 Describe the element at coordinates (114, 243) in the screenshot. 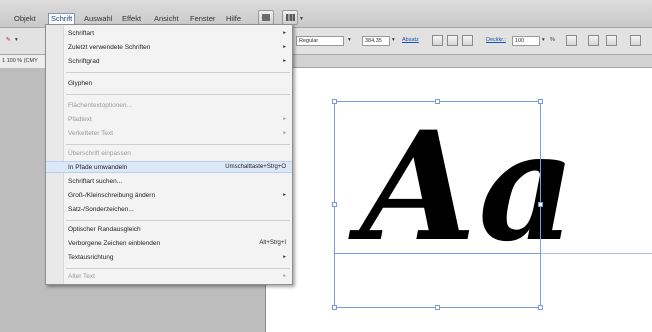

I see `menu-item-label: Verborgene Zeichen einblenden` at that location.